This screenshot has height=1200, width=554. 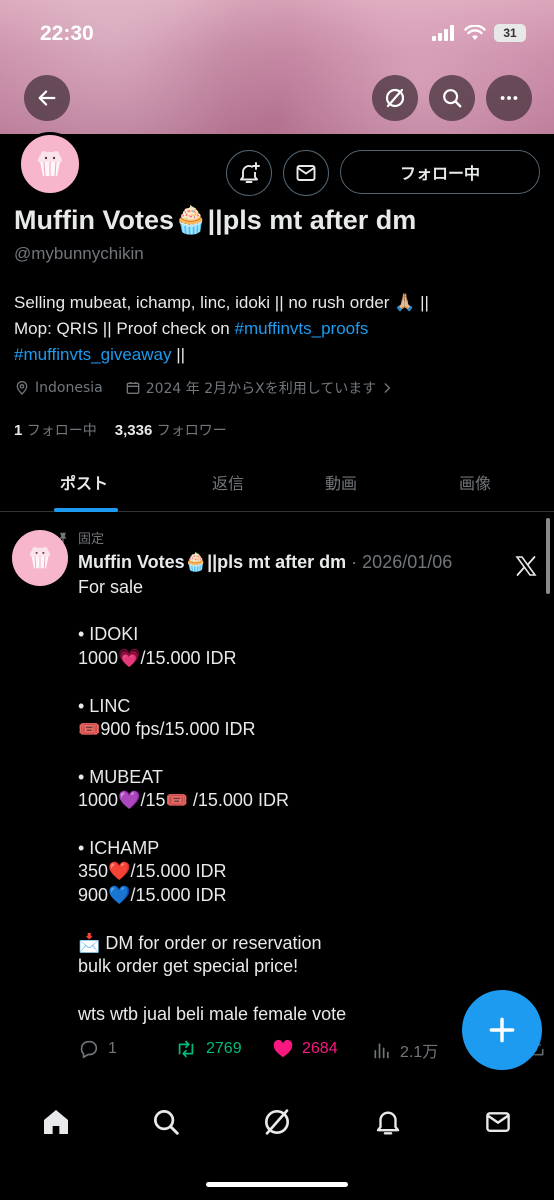 I want to click on like-button: 2684, so click(x=305, y=1049).